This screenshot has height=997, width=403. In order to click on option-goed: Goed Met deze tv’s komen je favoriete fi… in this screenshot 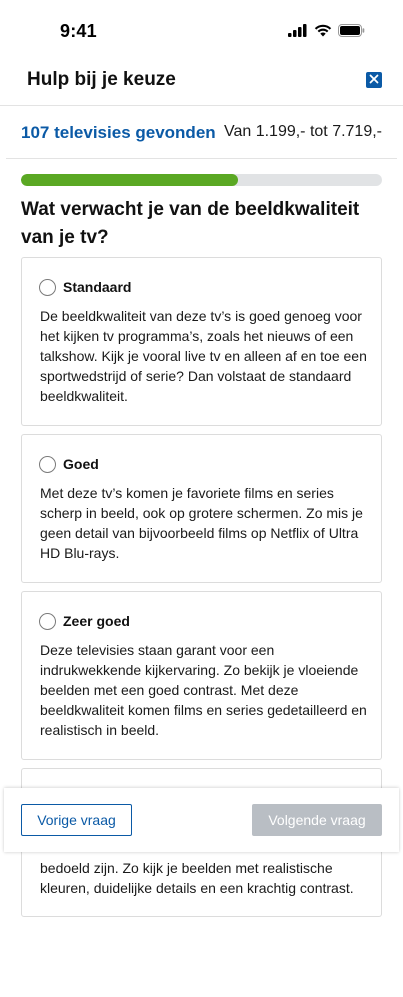, I will do `click(201, 508)`.